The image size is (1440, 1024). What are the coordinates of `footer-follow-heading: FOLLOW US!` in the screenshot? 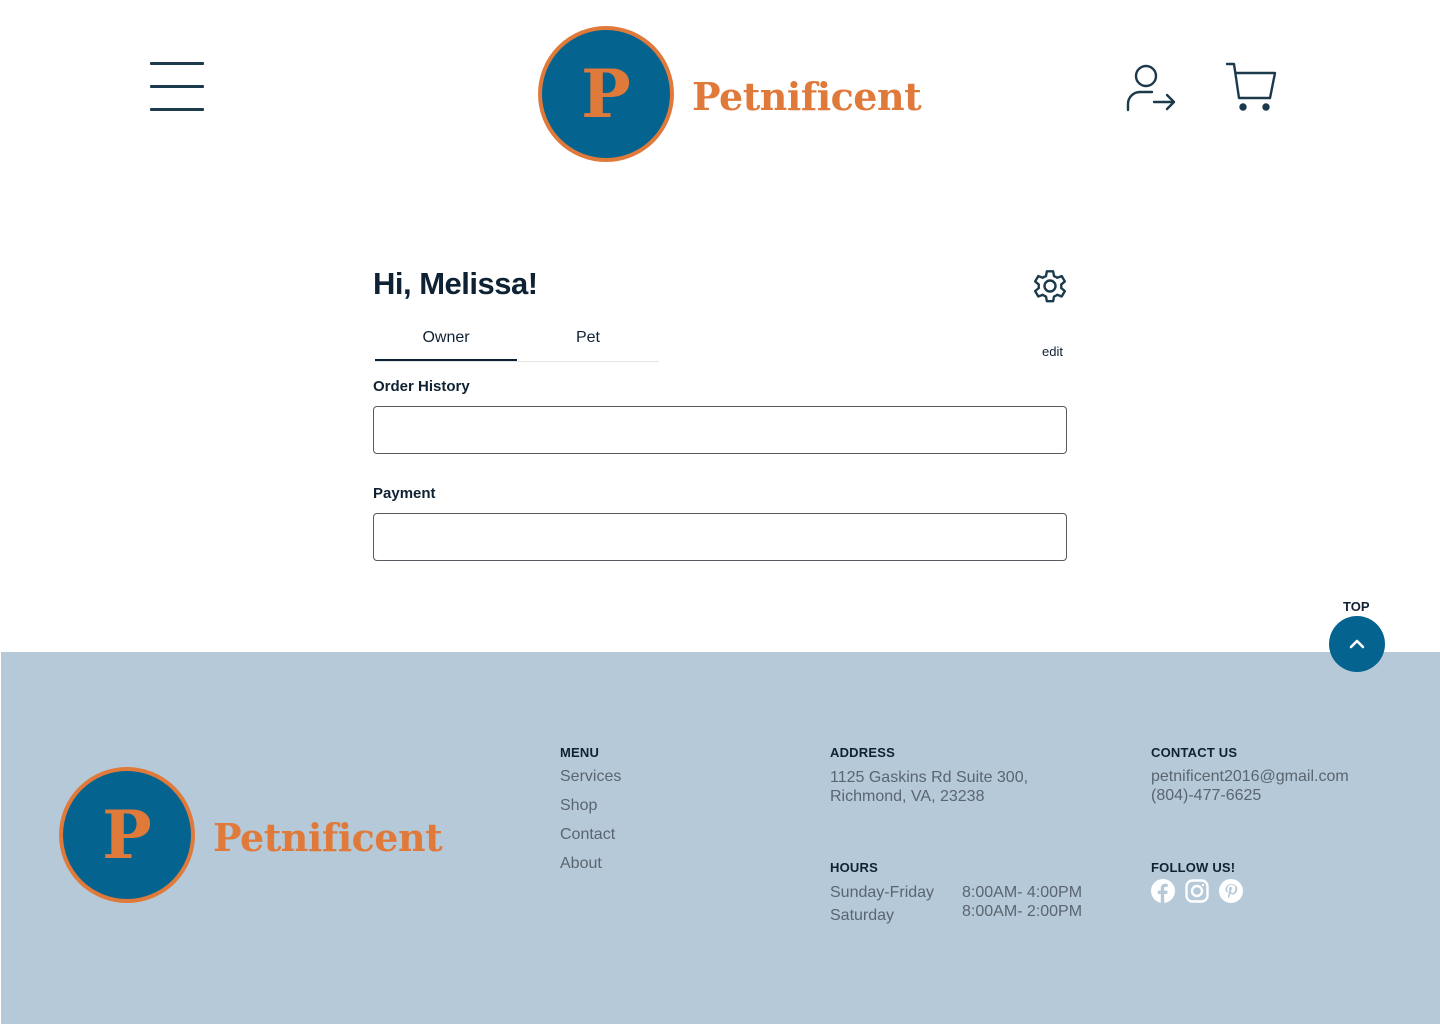 It's located at (1193, 867).